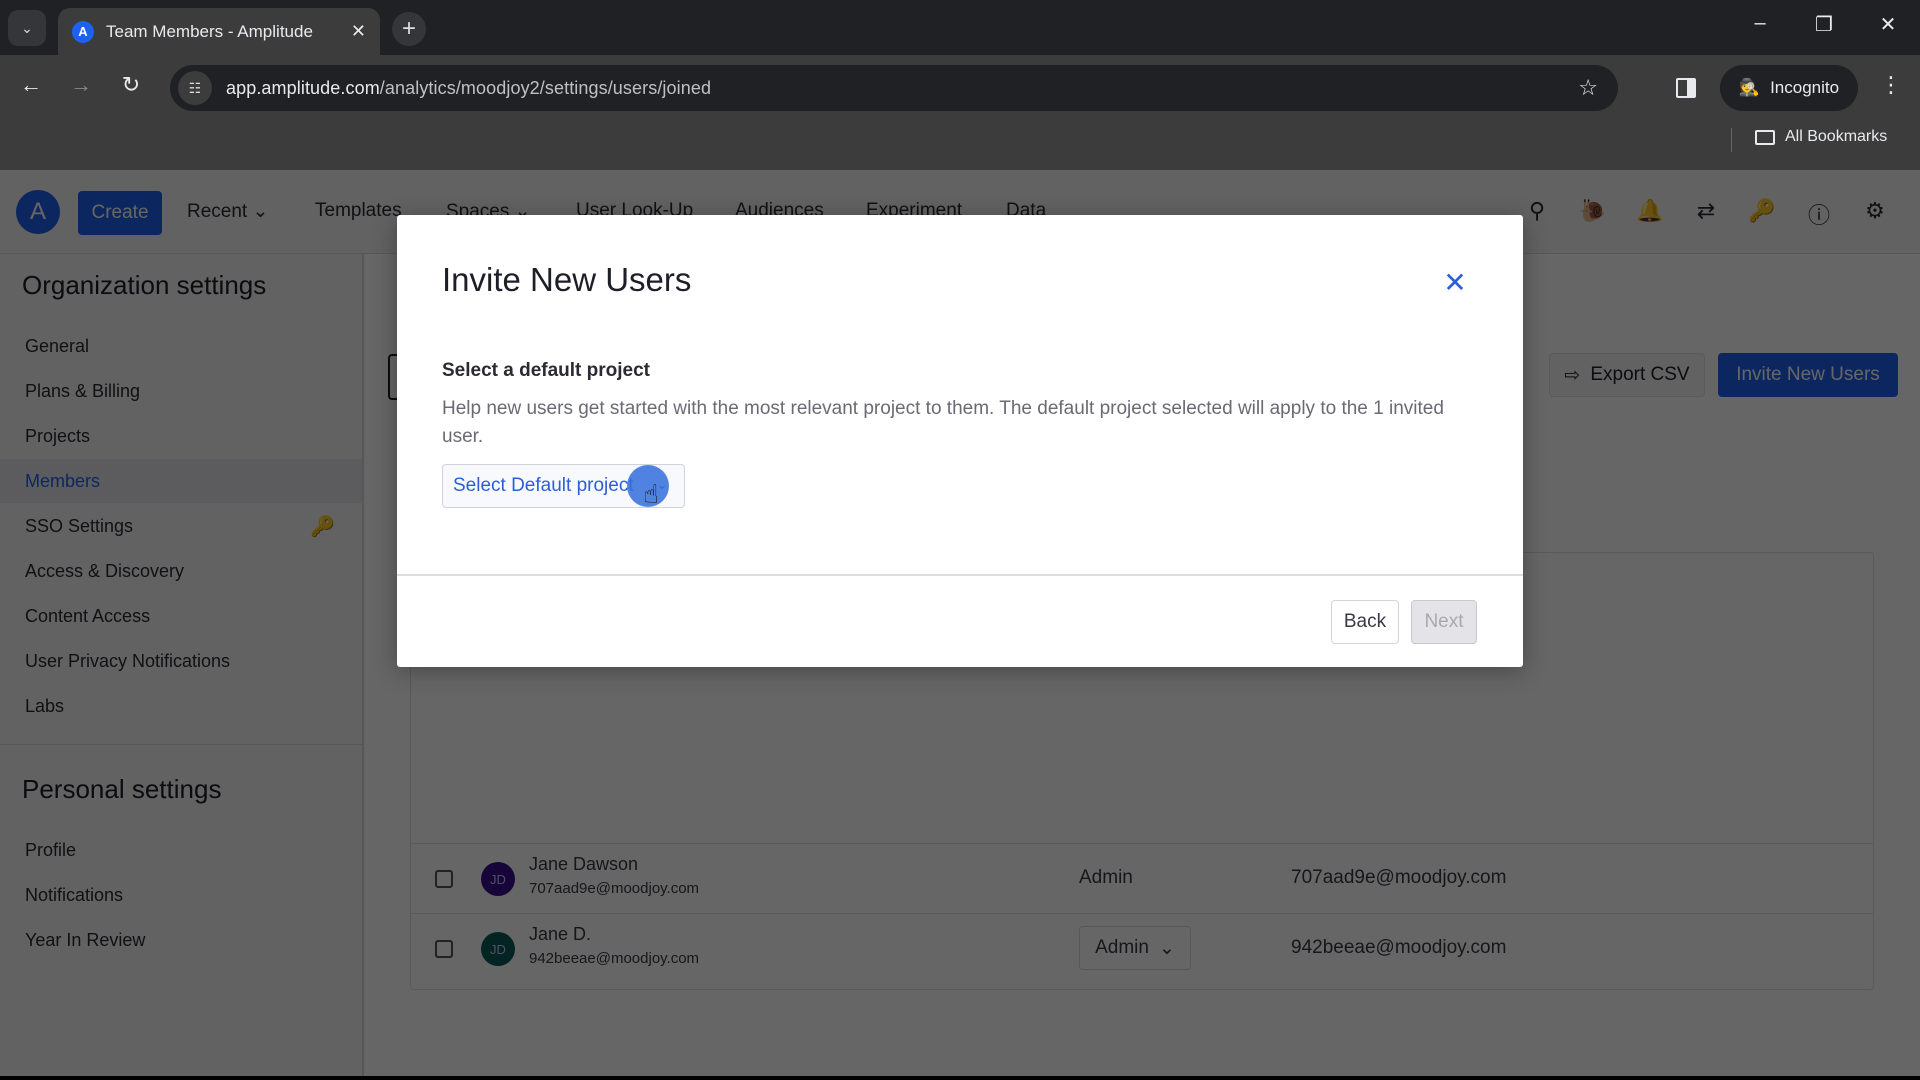  Describe the element at coordinates (1444, 622) in the screenshot. I see `next-button: Next` at that location.